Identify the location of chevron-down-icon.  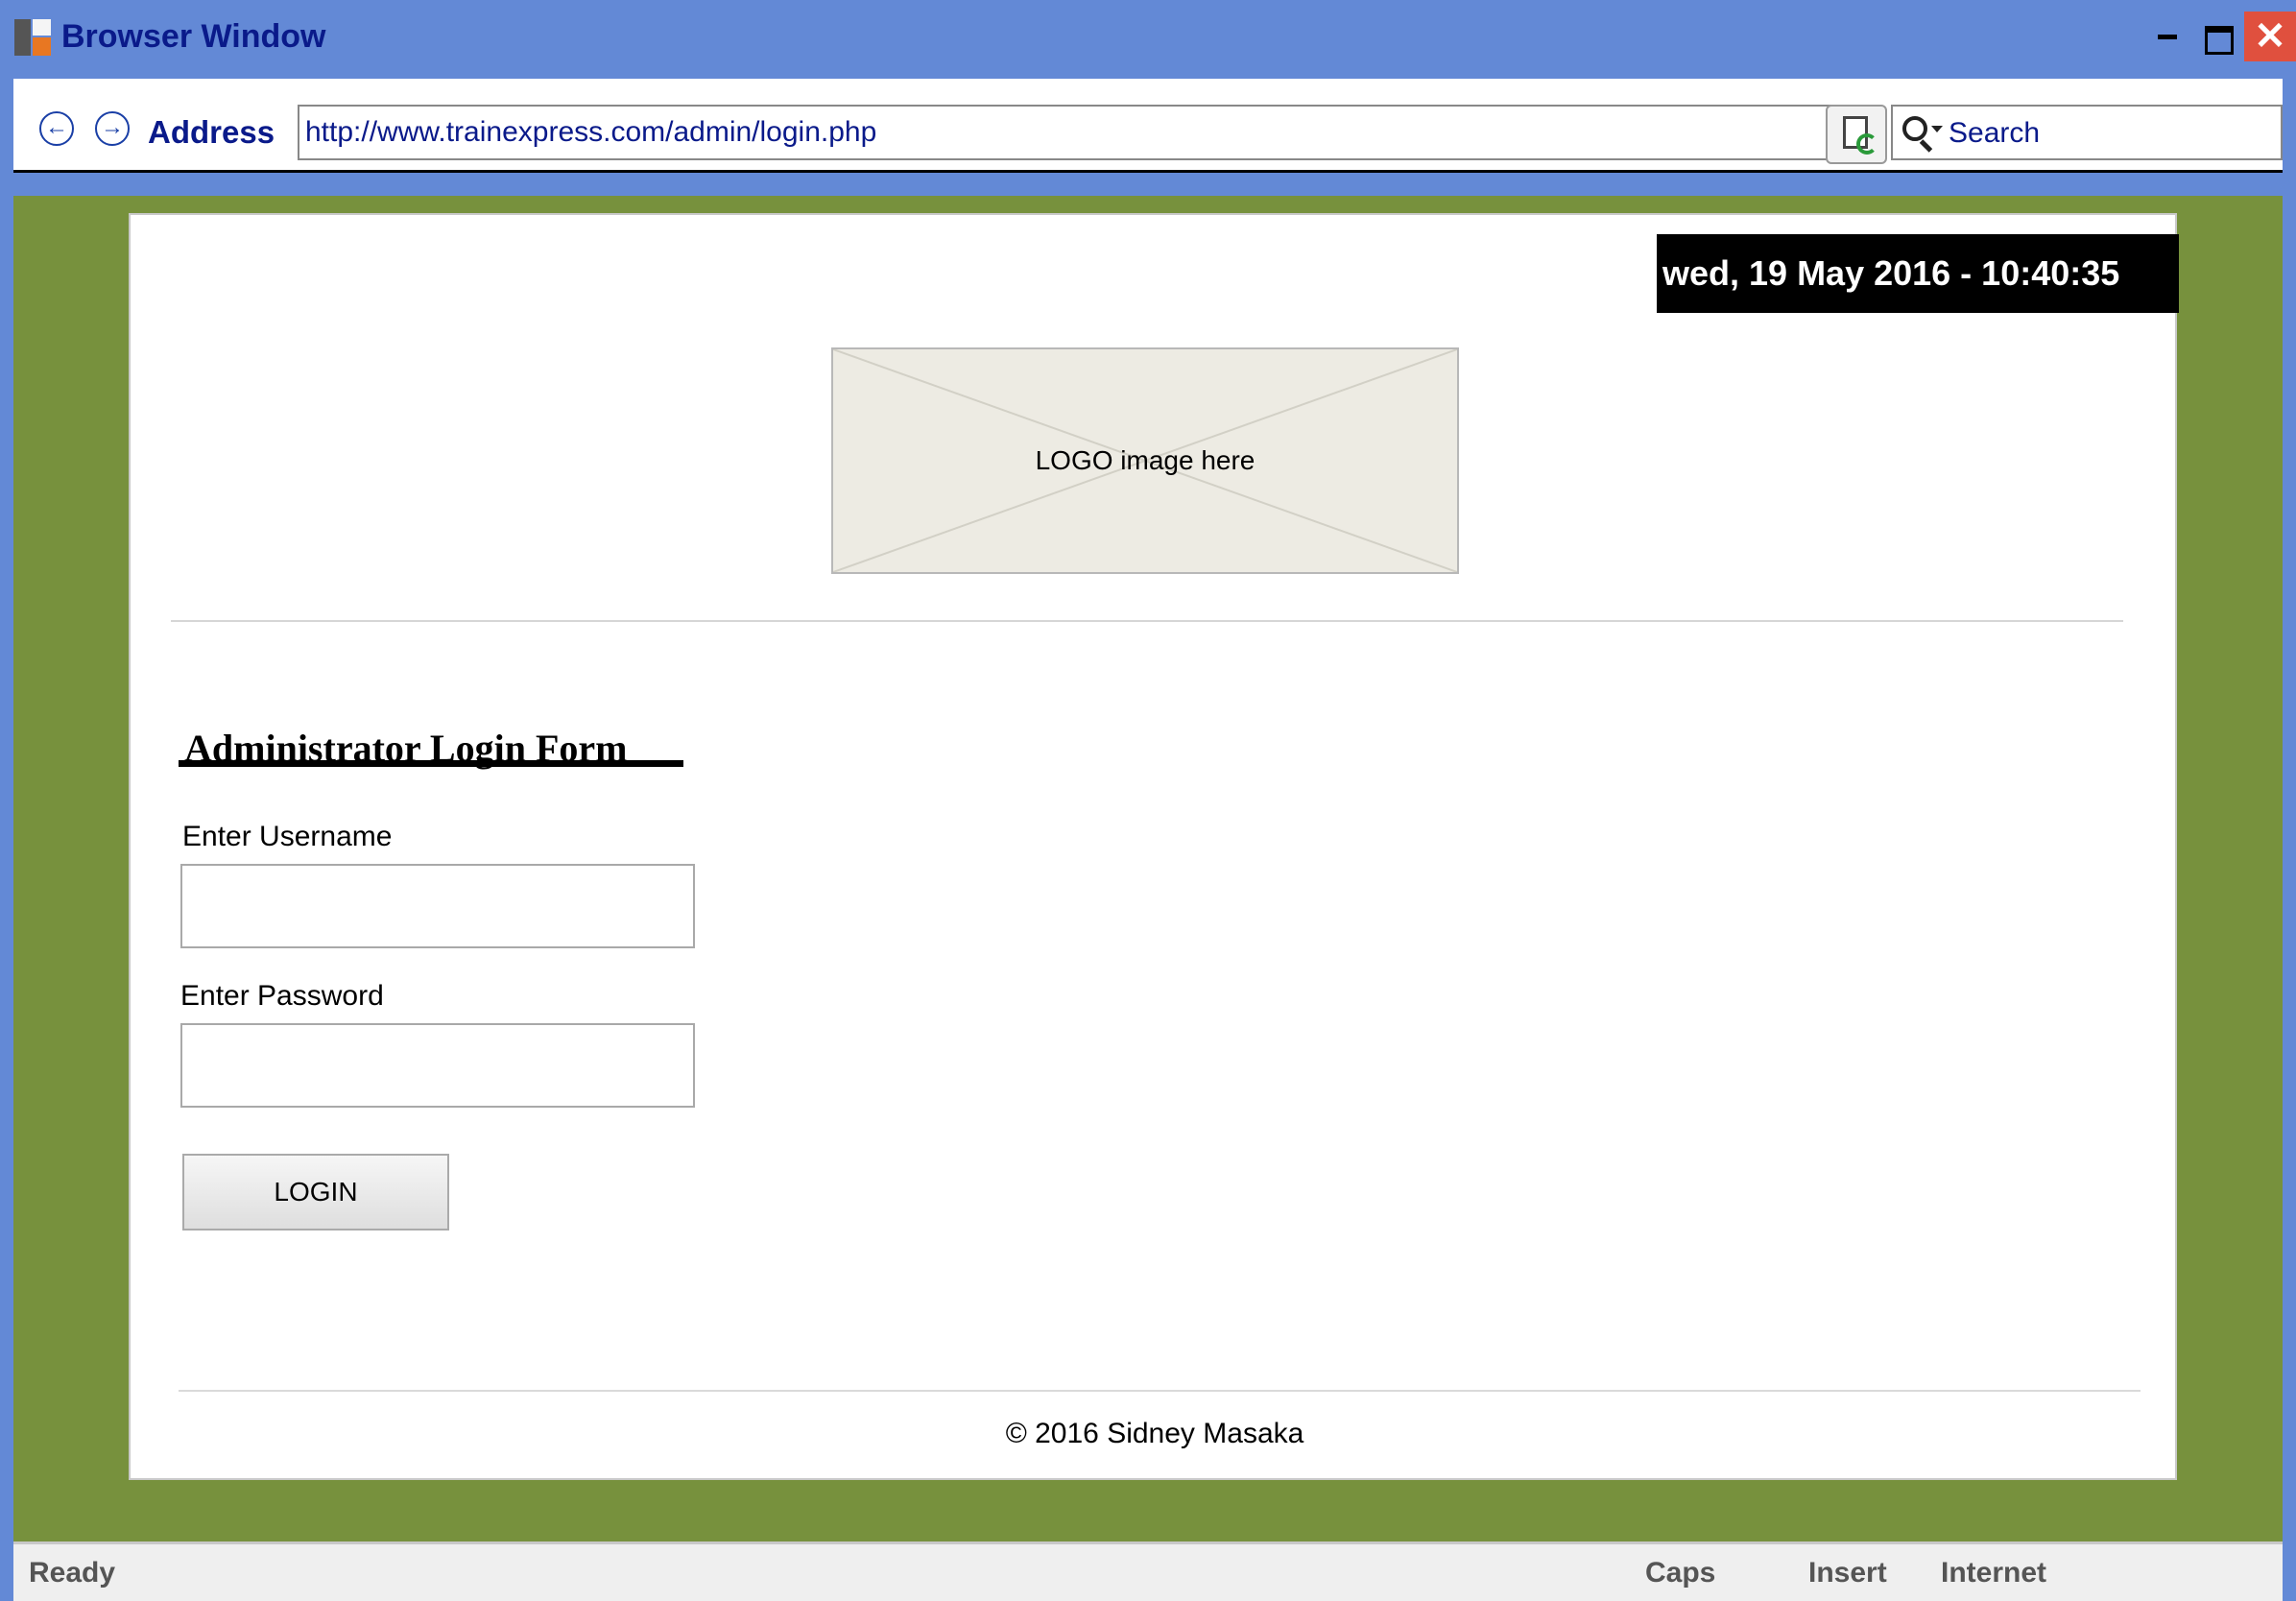
(1937, 129).